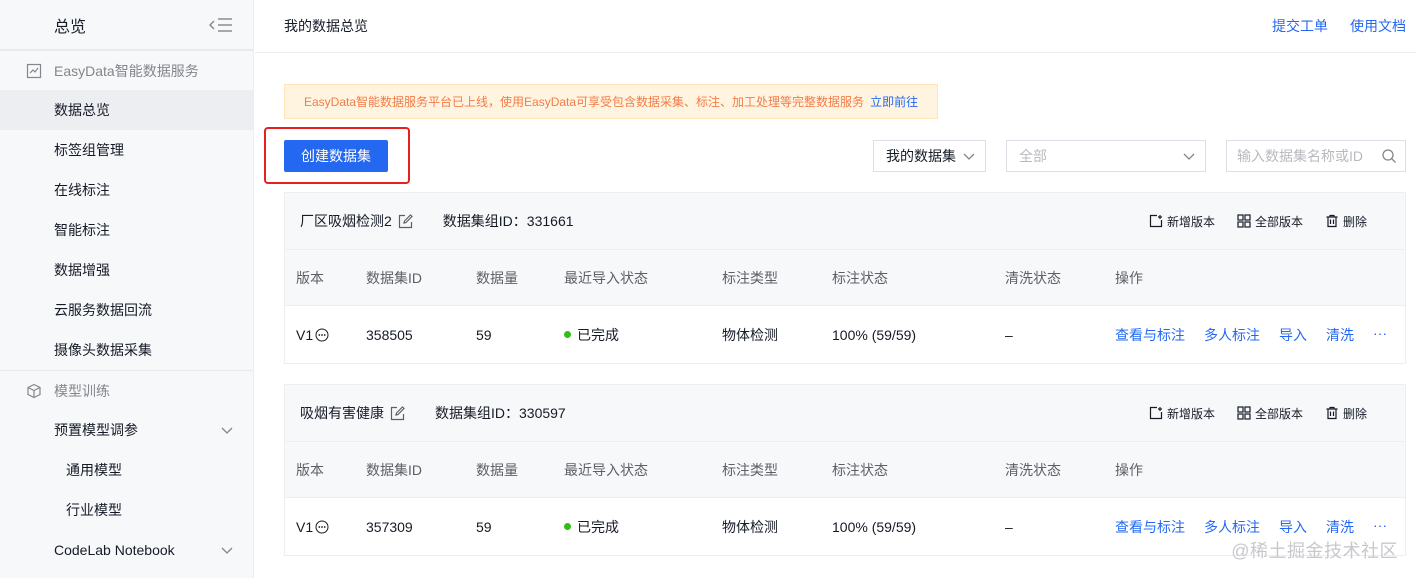 The image size is (1416, 578). What do you see at coordinates (835, 26) in the screenshot?
I see `page-header: 我的数据总览 提交工单 使用文档` at bounding box center [835, 26].